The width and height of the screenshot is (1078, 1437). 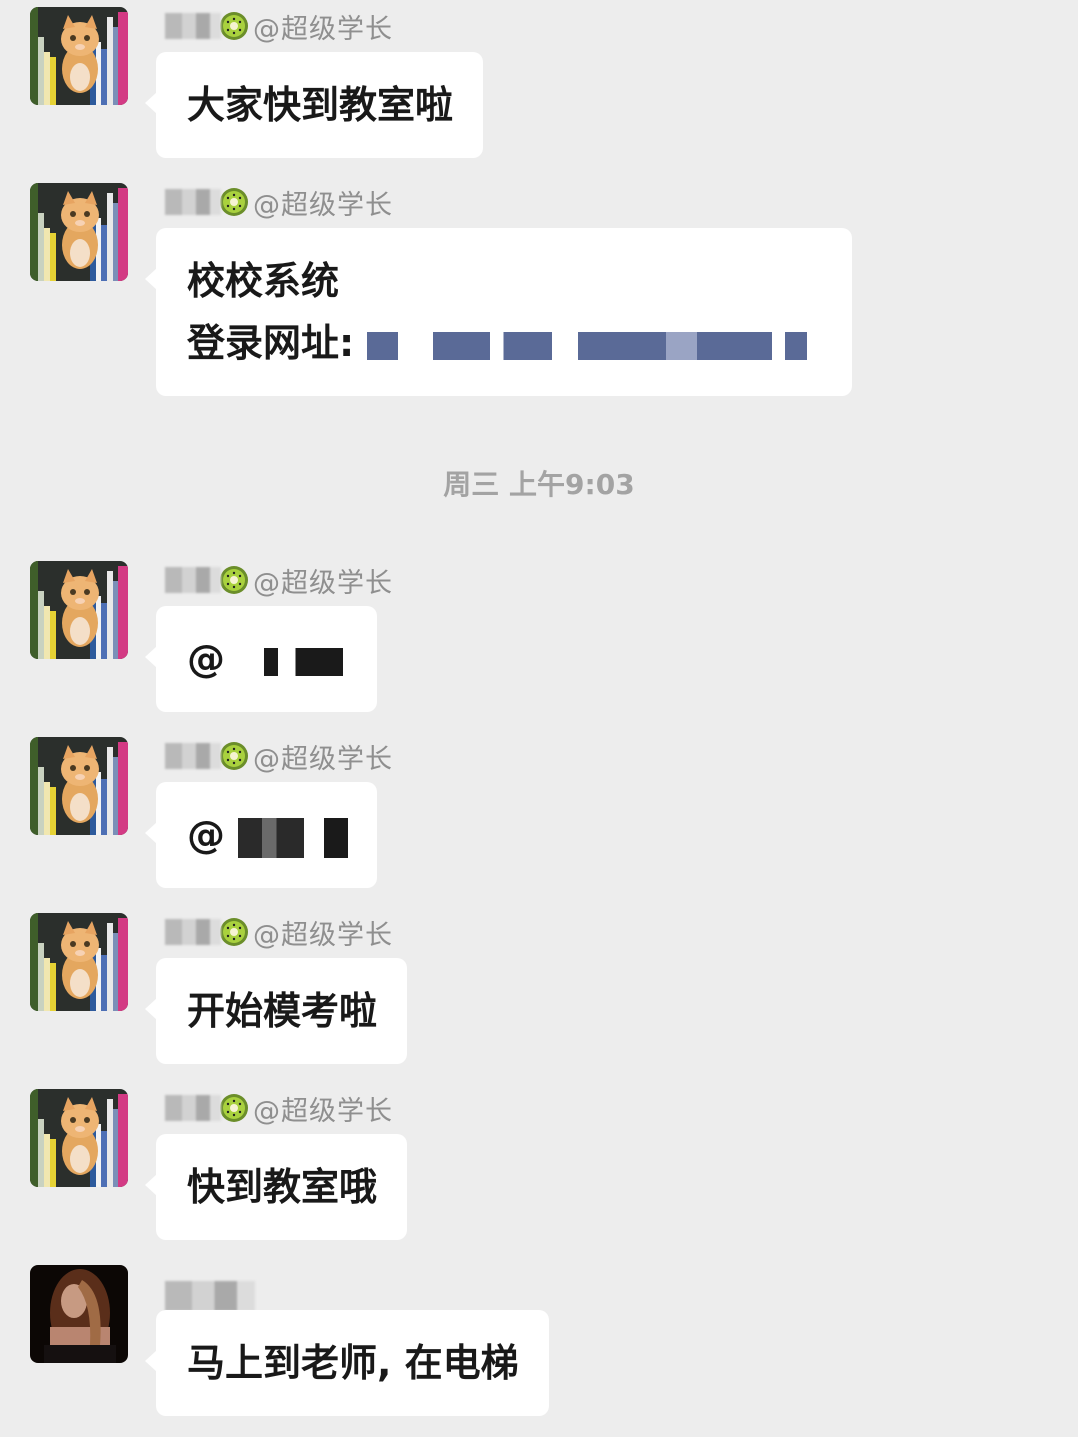 What do you see at coordinates (282, 1187) in the screenshot?
I see `message-text: 快到教室哦` at bounding box center [282, 1187].